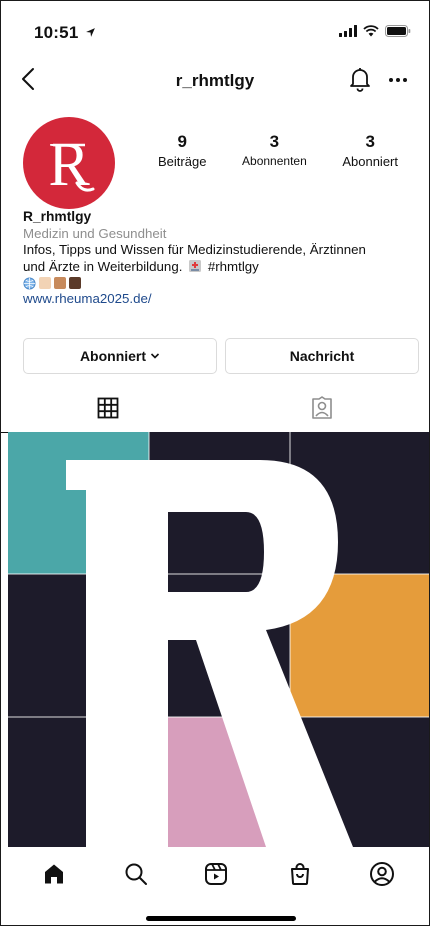 The height and width of the screenshot is (926, 430). Describe the element at coordinates (233, 266) in the screenshot. I see `bio-hashtag: #rhmtlgy` at that location.